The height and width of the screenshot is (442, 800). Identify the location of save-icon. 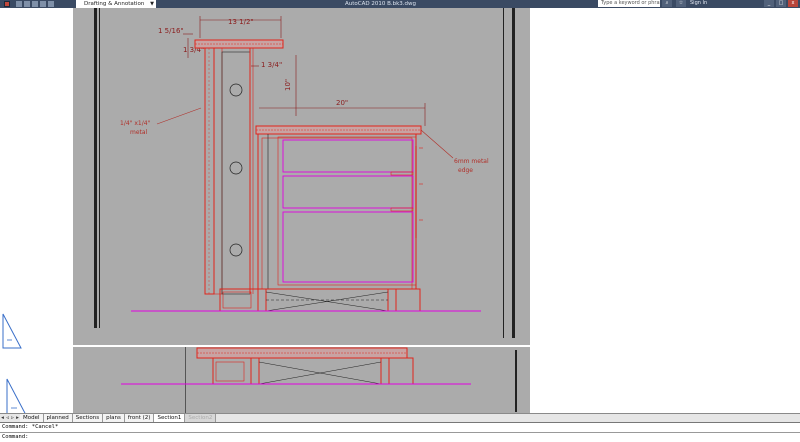
(35, 4).